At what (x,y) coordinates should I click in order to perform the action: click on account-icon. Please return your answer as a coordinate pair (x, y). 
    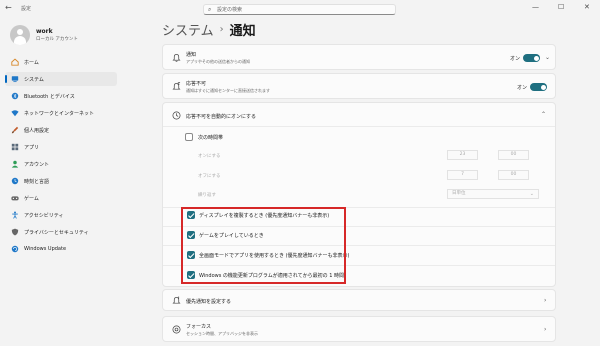
    Looking at the image, I should click on (15, 164).